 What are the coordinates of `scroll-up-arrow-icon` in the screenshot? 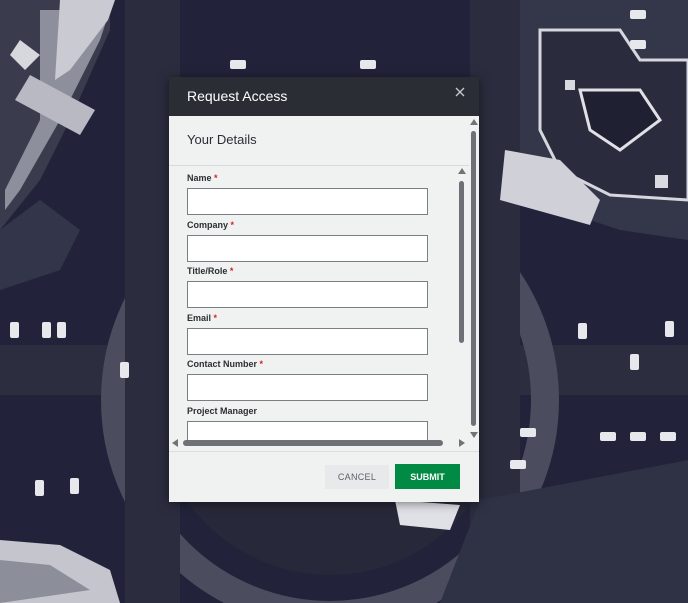 It's located at (462, 171).